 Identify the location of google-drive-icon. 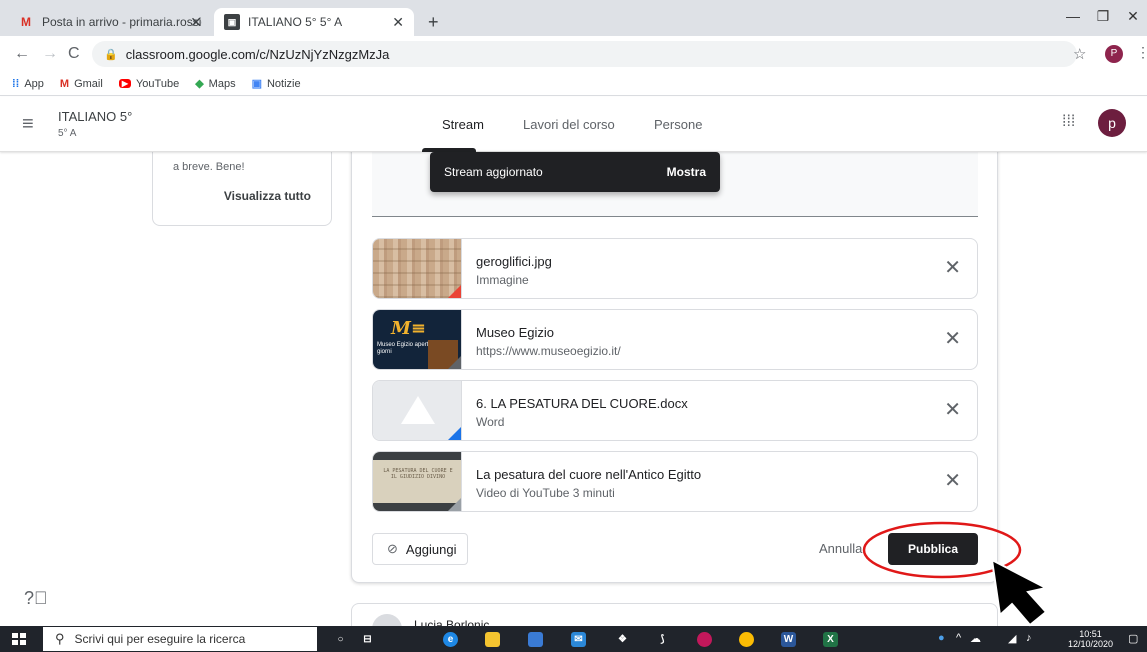
(418, 410).